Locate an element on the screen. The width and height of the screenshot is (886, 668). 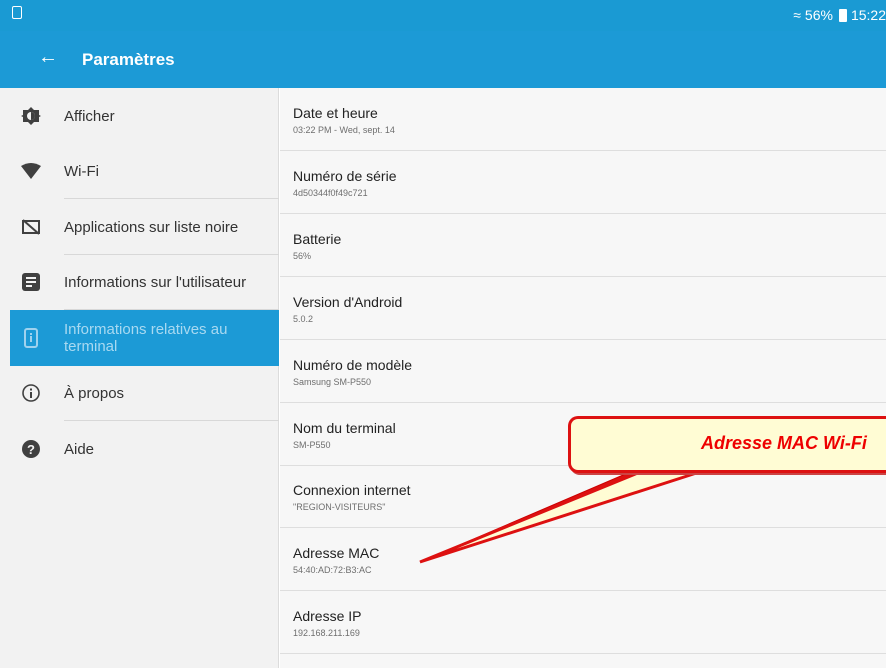
annotation-arrow is located at coordinates (566, 515).